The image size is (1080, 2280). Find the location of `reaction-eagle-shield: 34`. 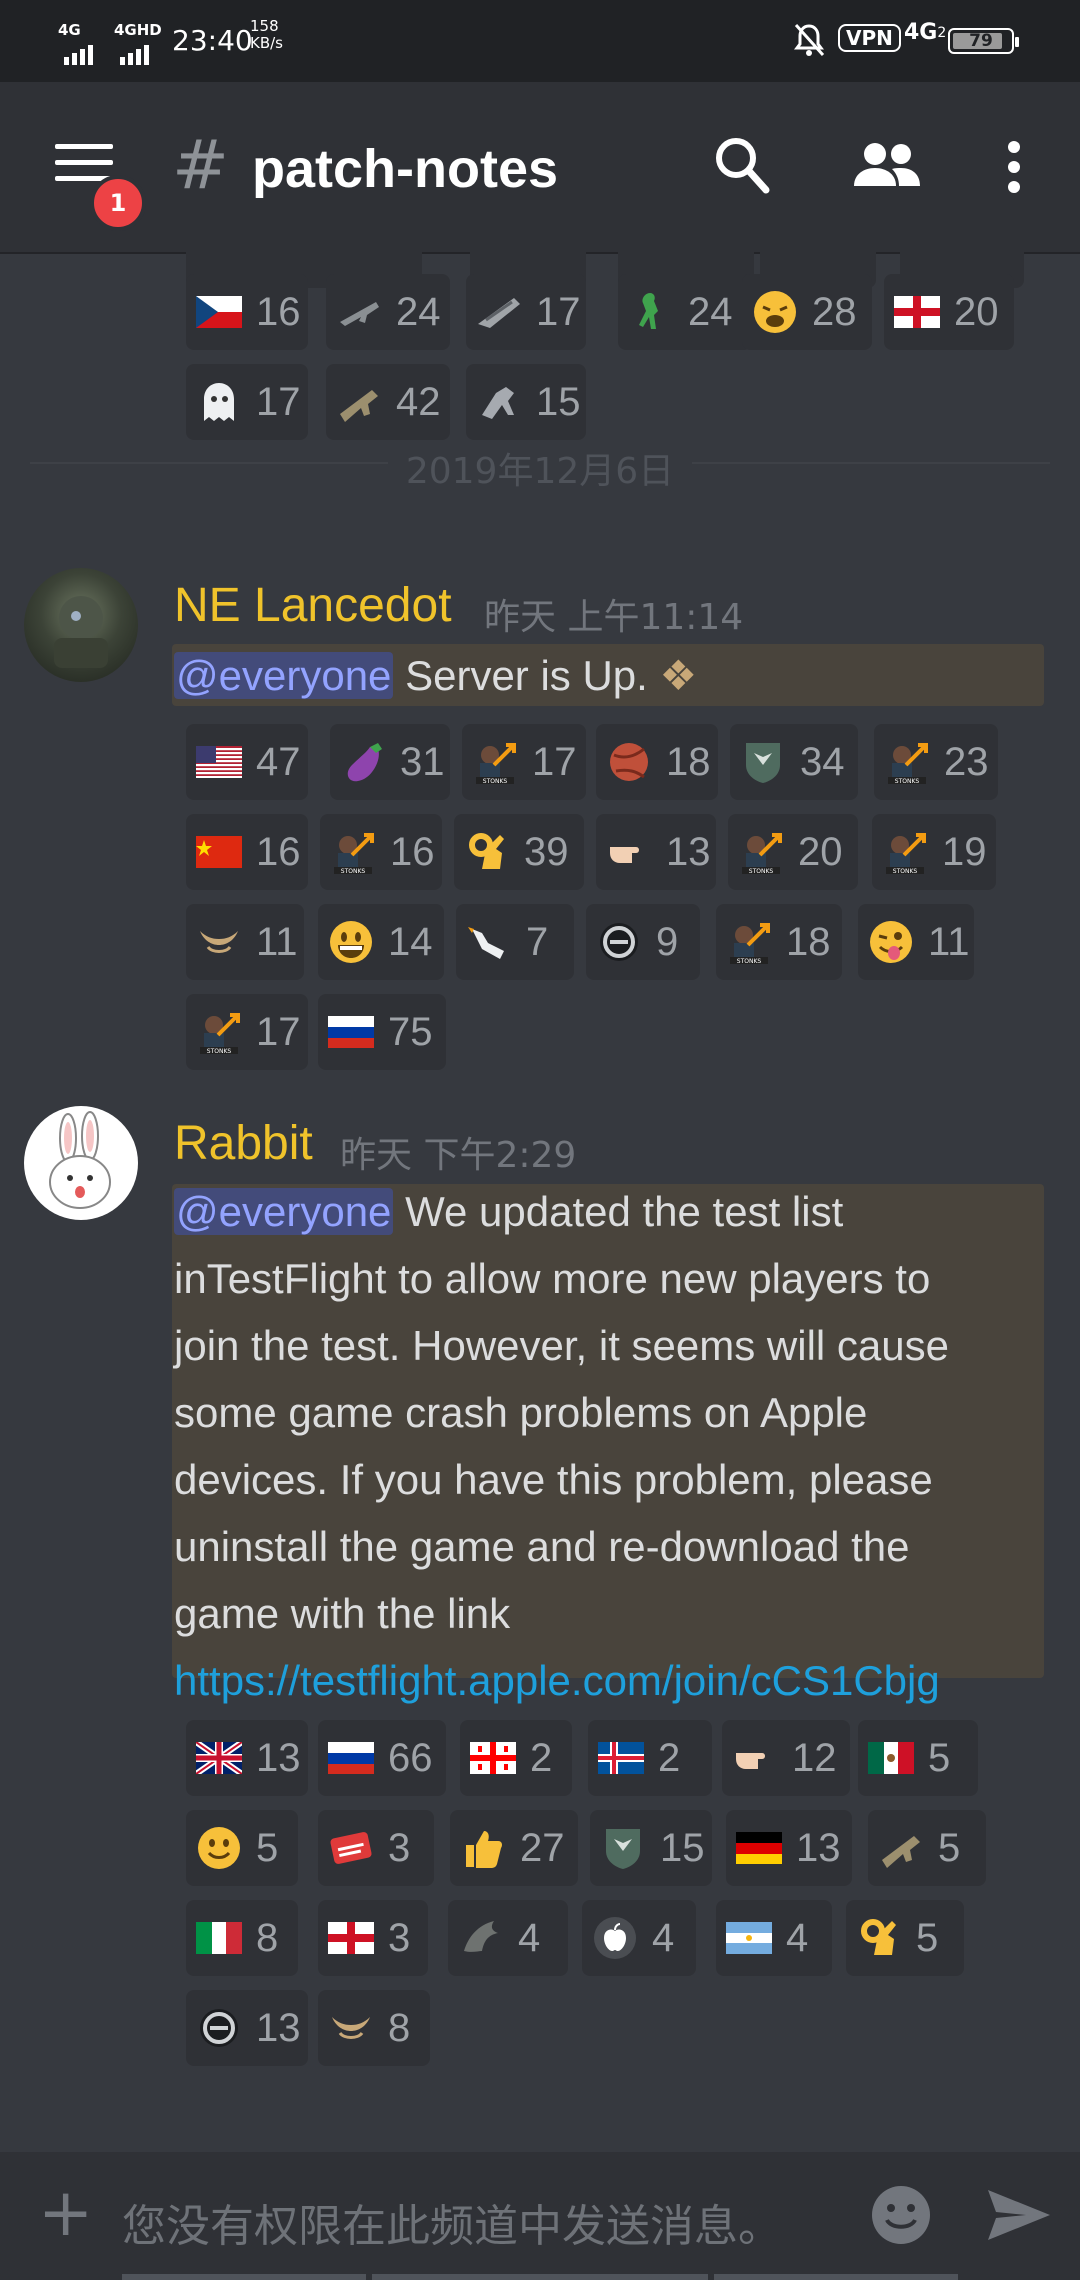

reaction-eagle-shield: 34 is located at coordinates (794, 762).